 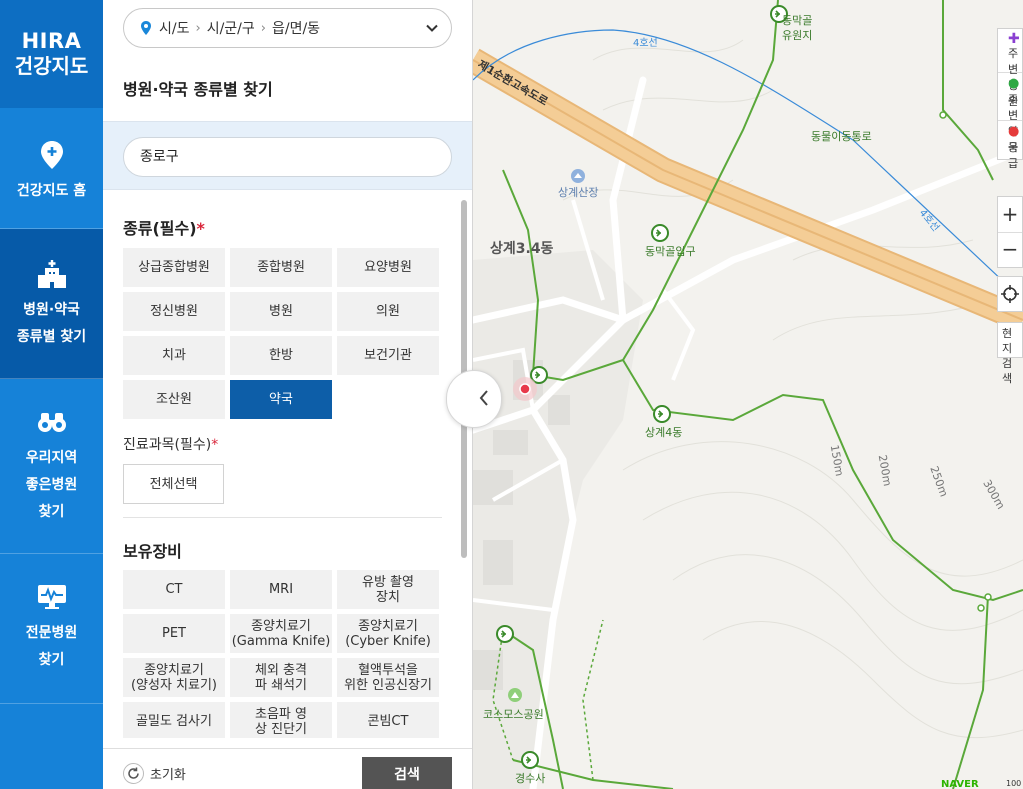 I want to click on nav-label-type-1: 병원·약국, so click(x=51, y=310).